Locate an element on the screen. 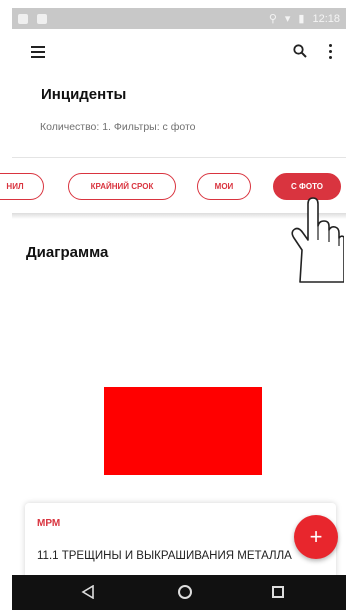 This screenshot has height=610, width=346. more-vertical-icon is located at coordinates (331, 52).